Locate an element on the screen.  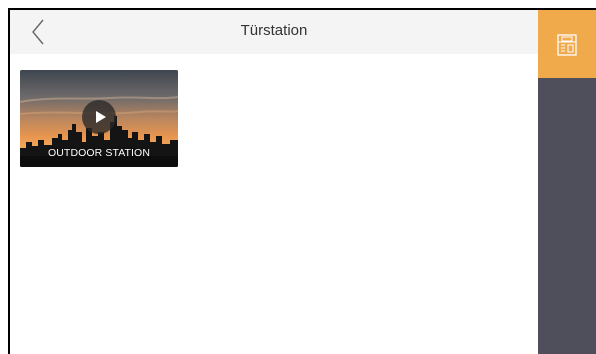
tile-label: OUTDOOR STATION is located at coordinates (99, 153).